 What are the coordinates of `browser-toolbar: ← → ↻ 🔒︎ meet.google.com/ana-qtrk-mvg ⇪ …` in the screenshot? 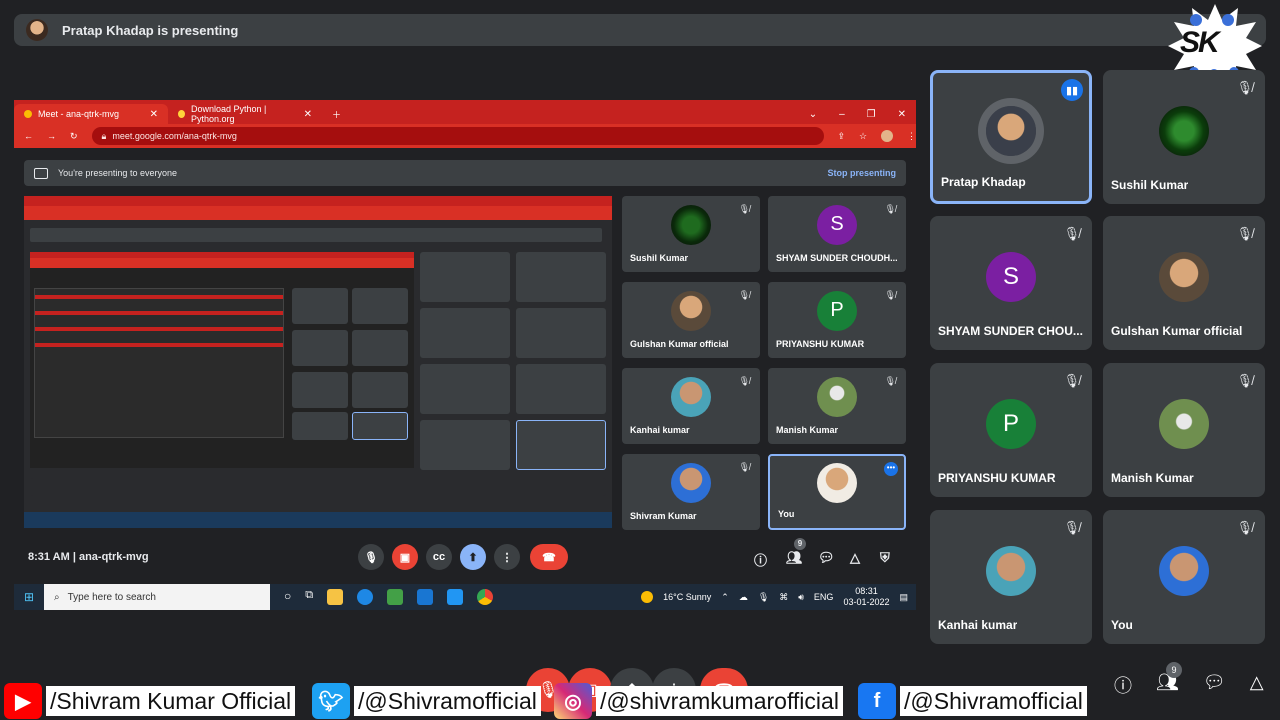 It's located at (465, 136).